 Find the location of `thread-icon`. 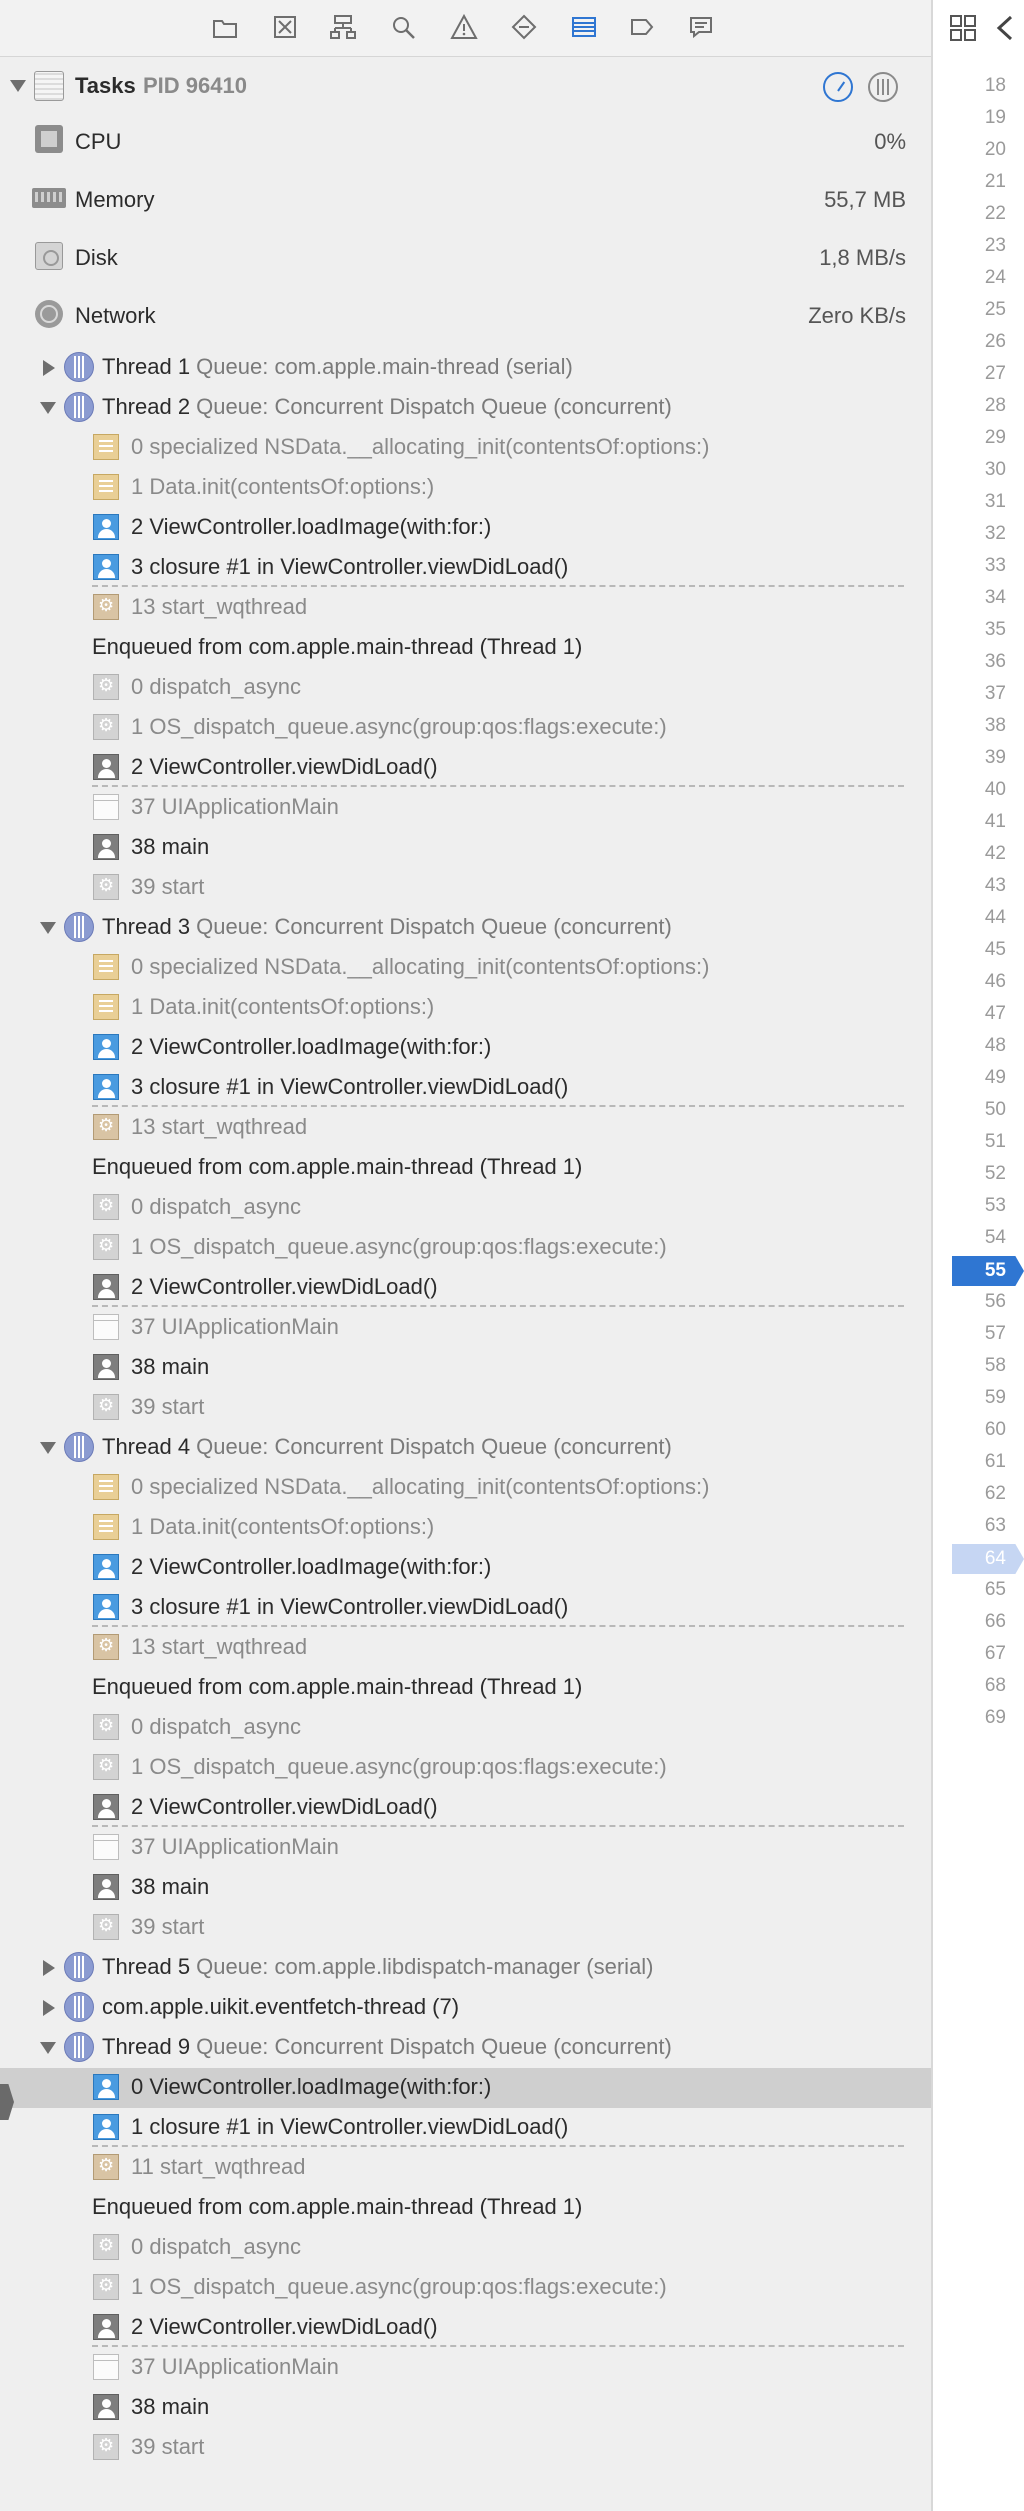

thread-icon is located at coordinates (79, 367).